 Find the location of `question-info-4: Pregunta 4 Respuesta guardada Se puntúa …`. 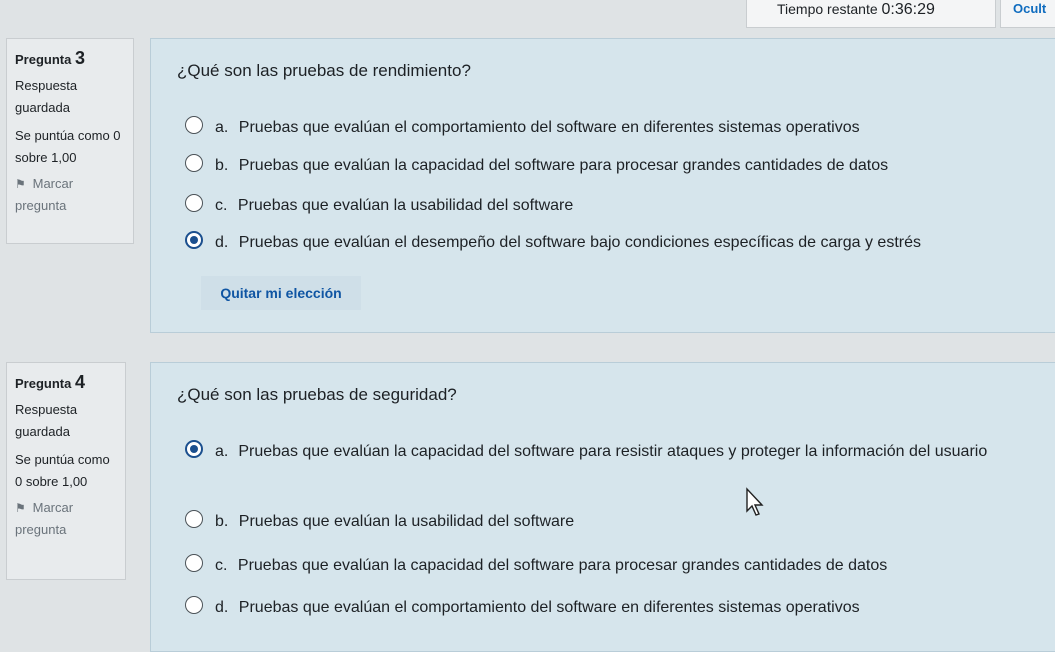

question-info-4: Pregunta 4 Respuesta guardada Se puntúa … is located at coordinates (66, 471).